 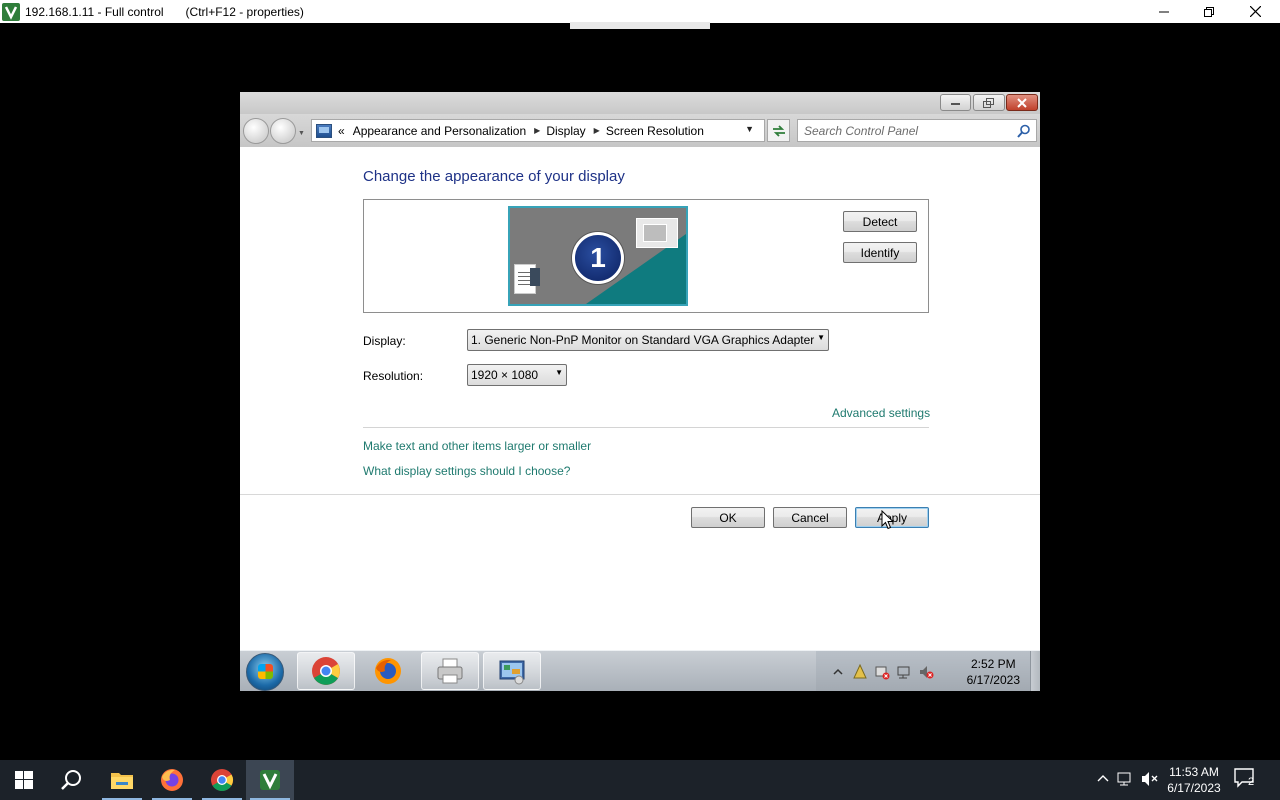 What do you see at coordinates (810, 517) in the screenshot?
I see `cancel-button: Cancel` at bounding box center [810, 517].